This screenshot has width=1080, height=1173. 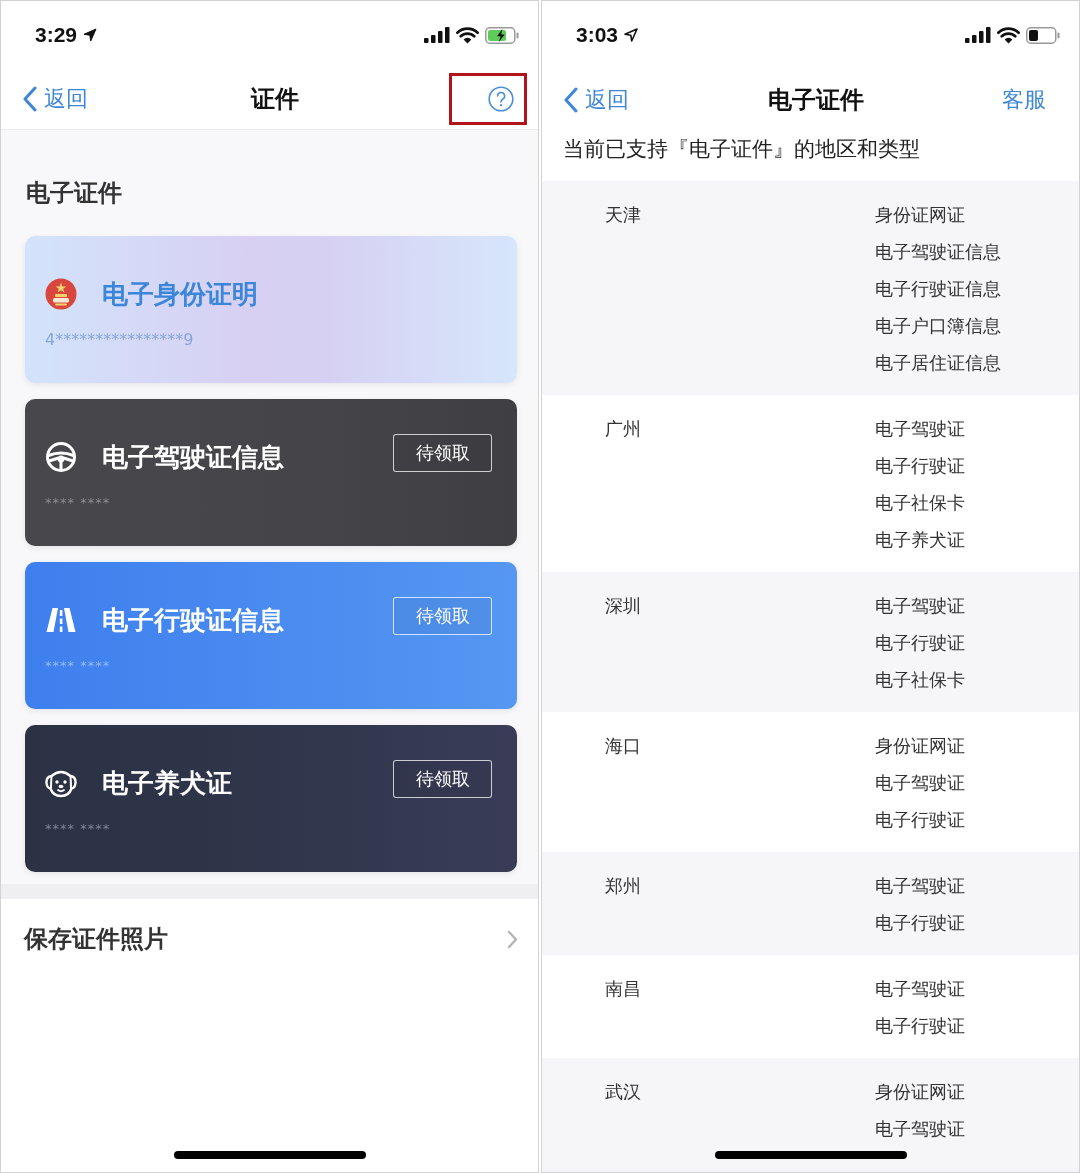 I want to click on document-type: 电子居住证信息, so click(x=938, y=363).